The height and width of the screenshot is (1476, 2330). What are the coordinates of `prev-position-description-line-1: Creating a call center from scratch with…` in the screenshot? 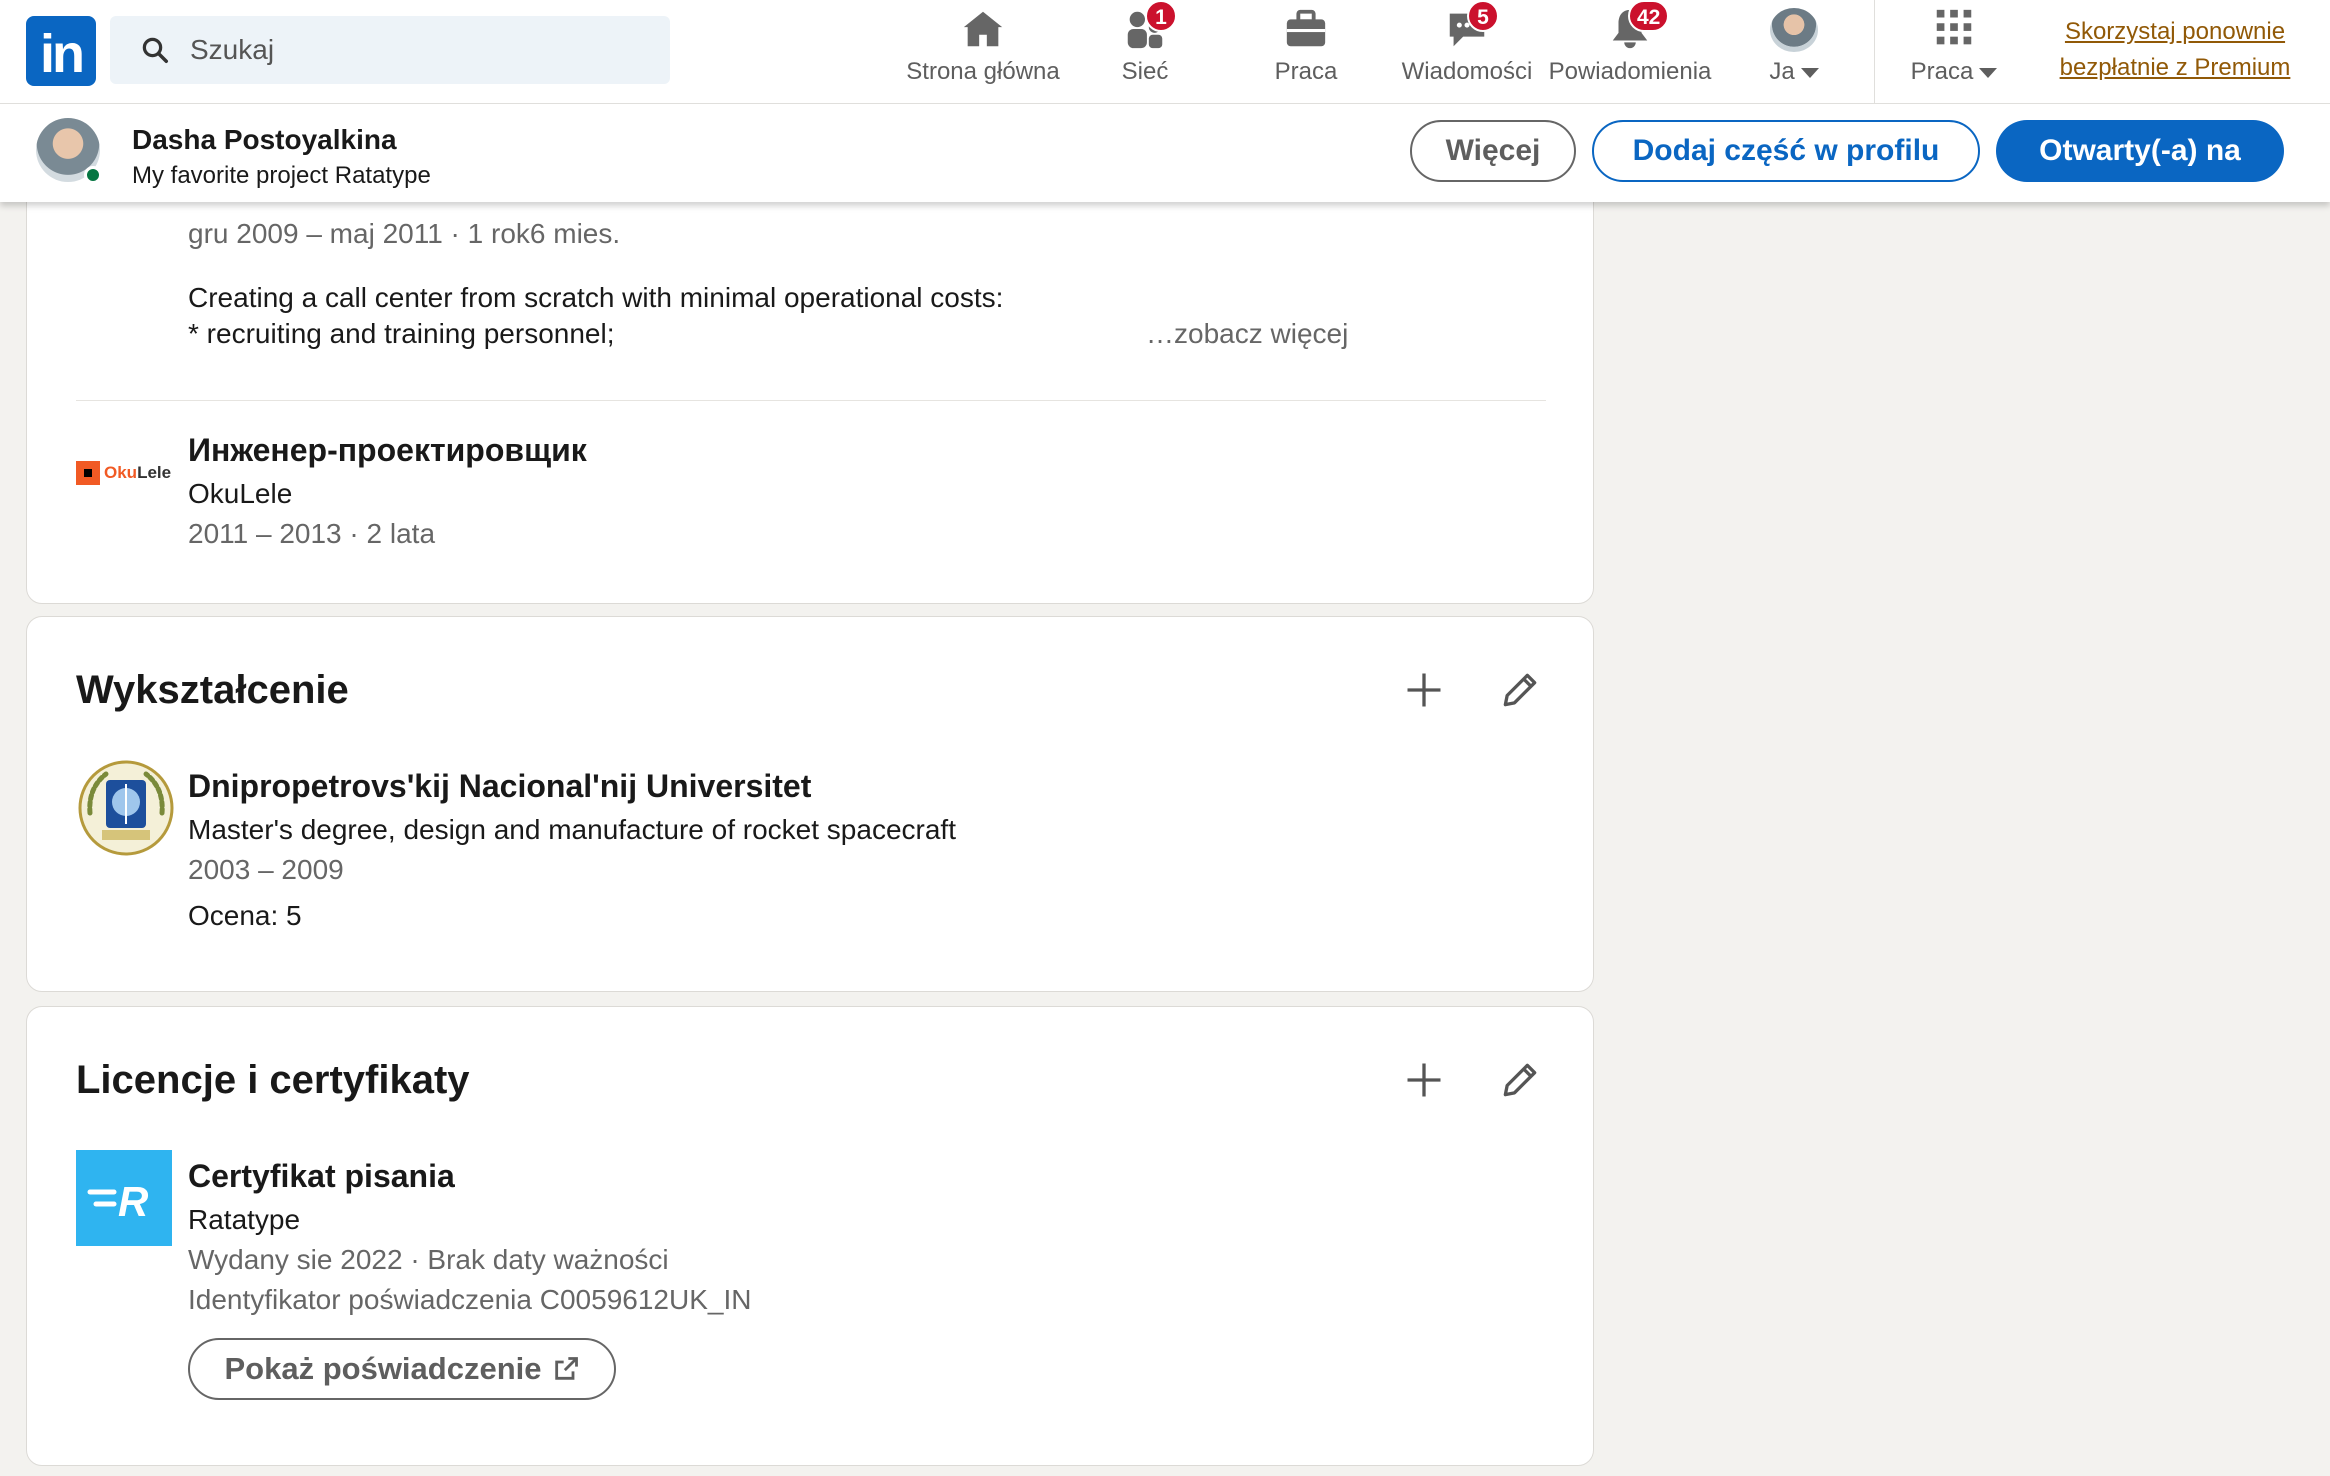 It's located at (596, 297).